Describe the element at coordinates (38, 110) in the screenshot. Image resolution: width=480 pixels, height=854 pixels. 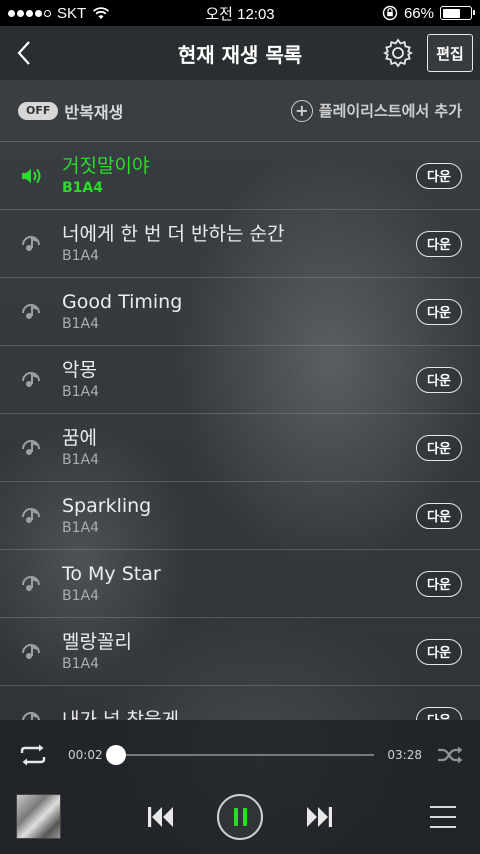
I see `repeat-off-badge: OFF` at that location.